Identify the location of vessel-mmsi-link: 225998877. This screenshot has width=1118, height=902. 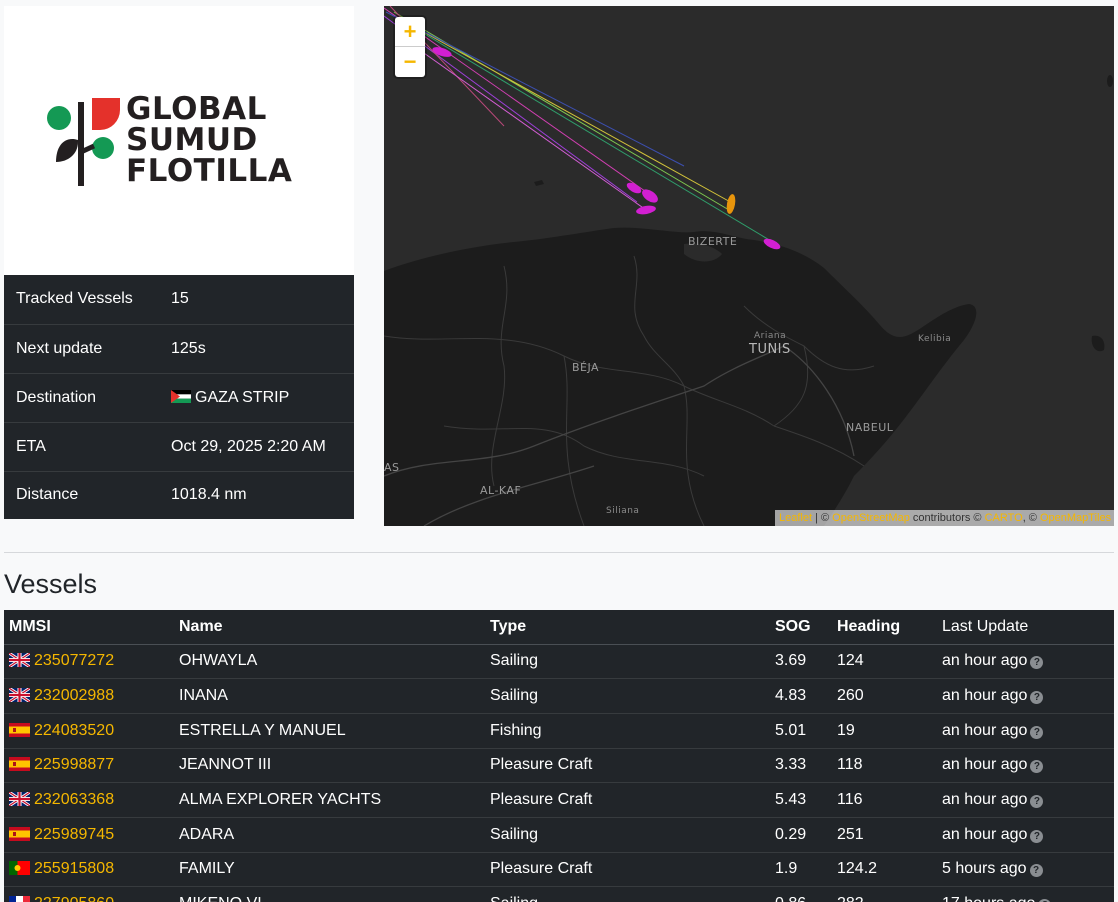
(74, 764).